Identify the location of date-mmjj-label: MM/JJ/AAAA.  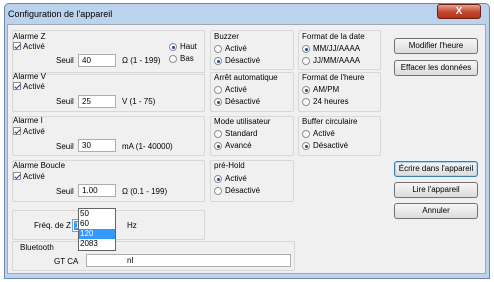
(337, 48).